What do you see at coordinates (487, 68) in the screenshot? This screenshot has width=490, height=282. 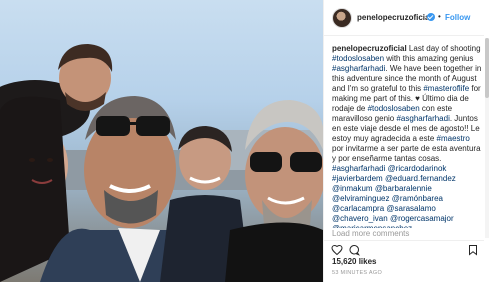 I see `scrollbar-thumb` at bounding box center [487, 68].